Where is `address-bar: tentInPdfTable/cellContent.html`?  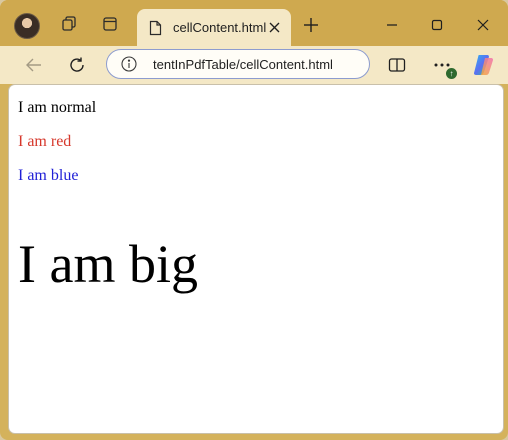 address-bar: tentInPdfTable/cellContent.html is located at coordinates (238, 64).